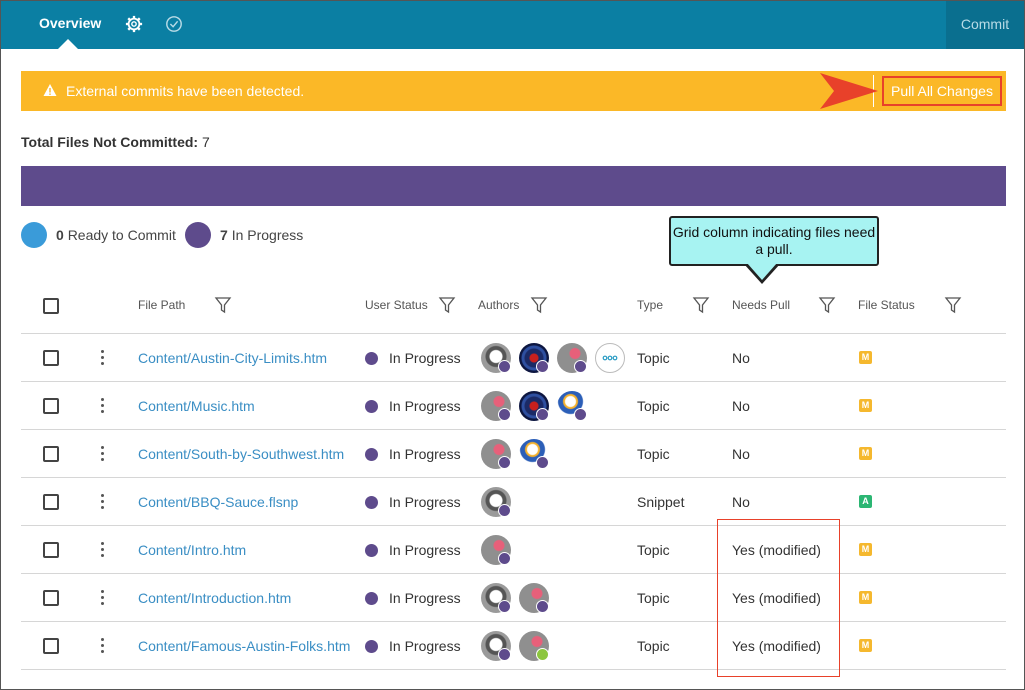 The height and width of the screenshot is (690, 1025). Describe the element at coordinates (214, 598) in the screenshot. I see `file-path-link: Content/Introduction.htm` at that location.